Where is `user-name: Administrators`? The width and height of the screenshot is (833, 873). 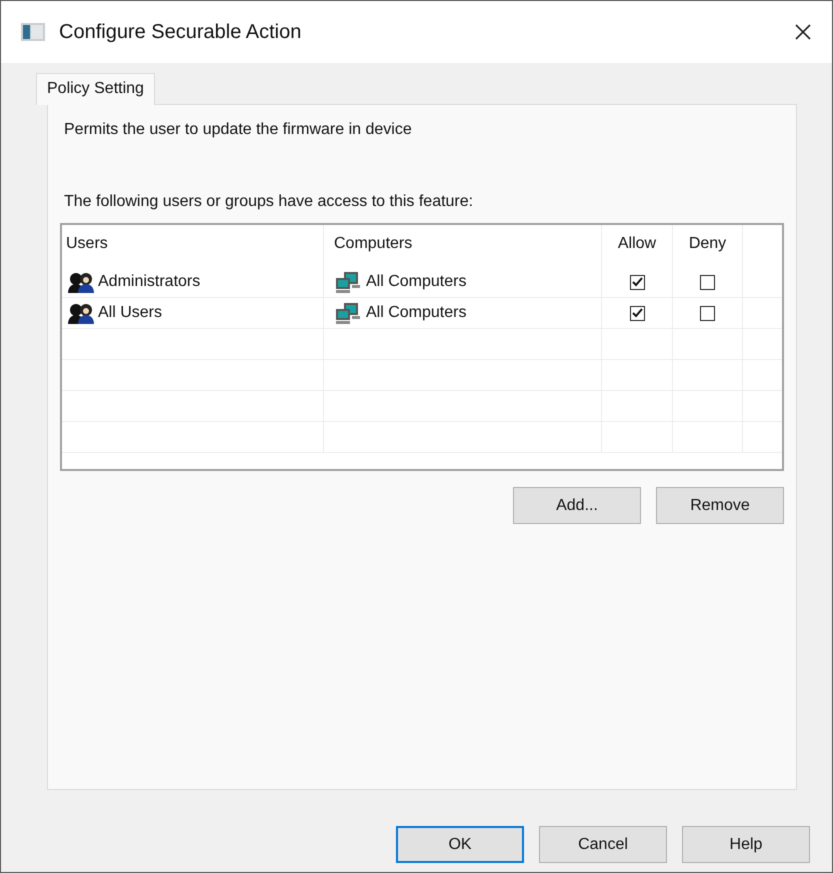
user-name: Administrators is located at coordinates (149, 282).